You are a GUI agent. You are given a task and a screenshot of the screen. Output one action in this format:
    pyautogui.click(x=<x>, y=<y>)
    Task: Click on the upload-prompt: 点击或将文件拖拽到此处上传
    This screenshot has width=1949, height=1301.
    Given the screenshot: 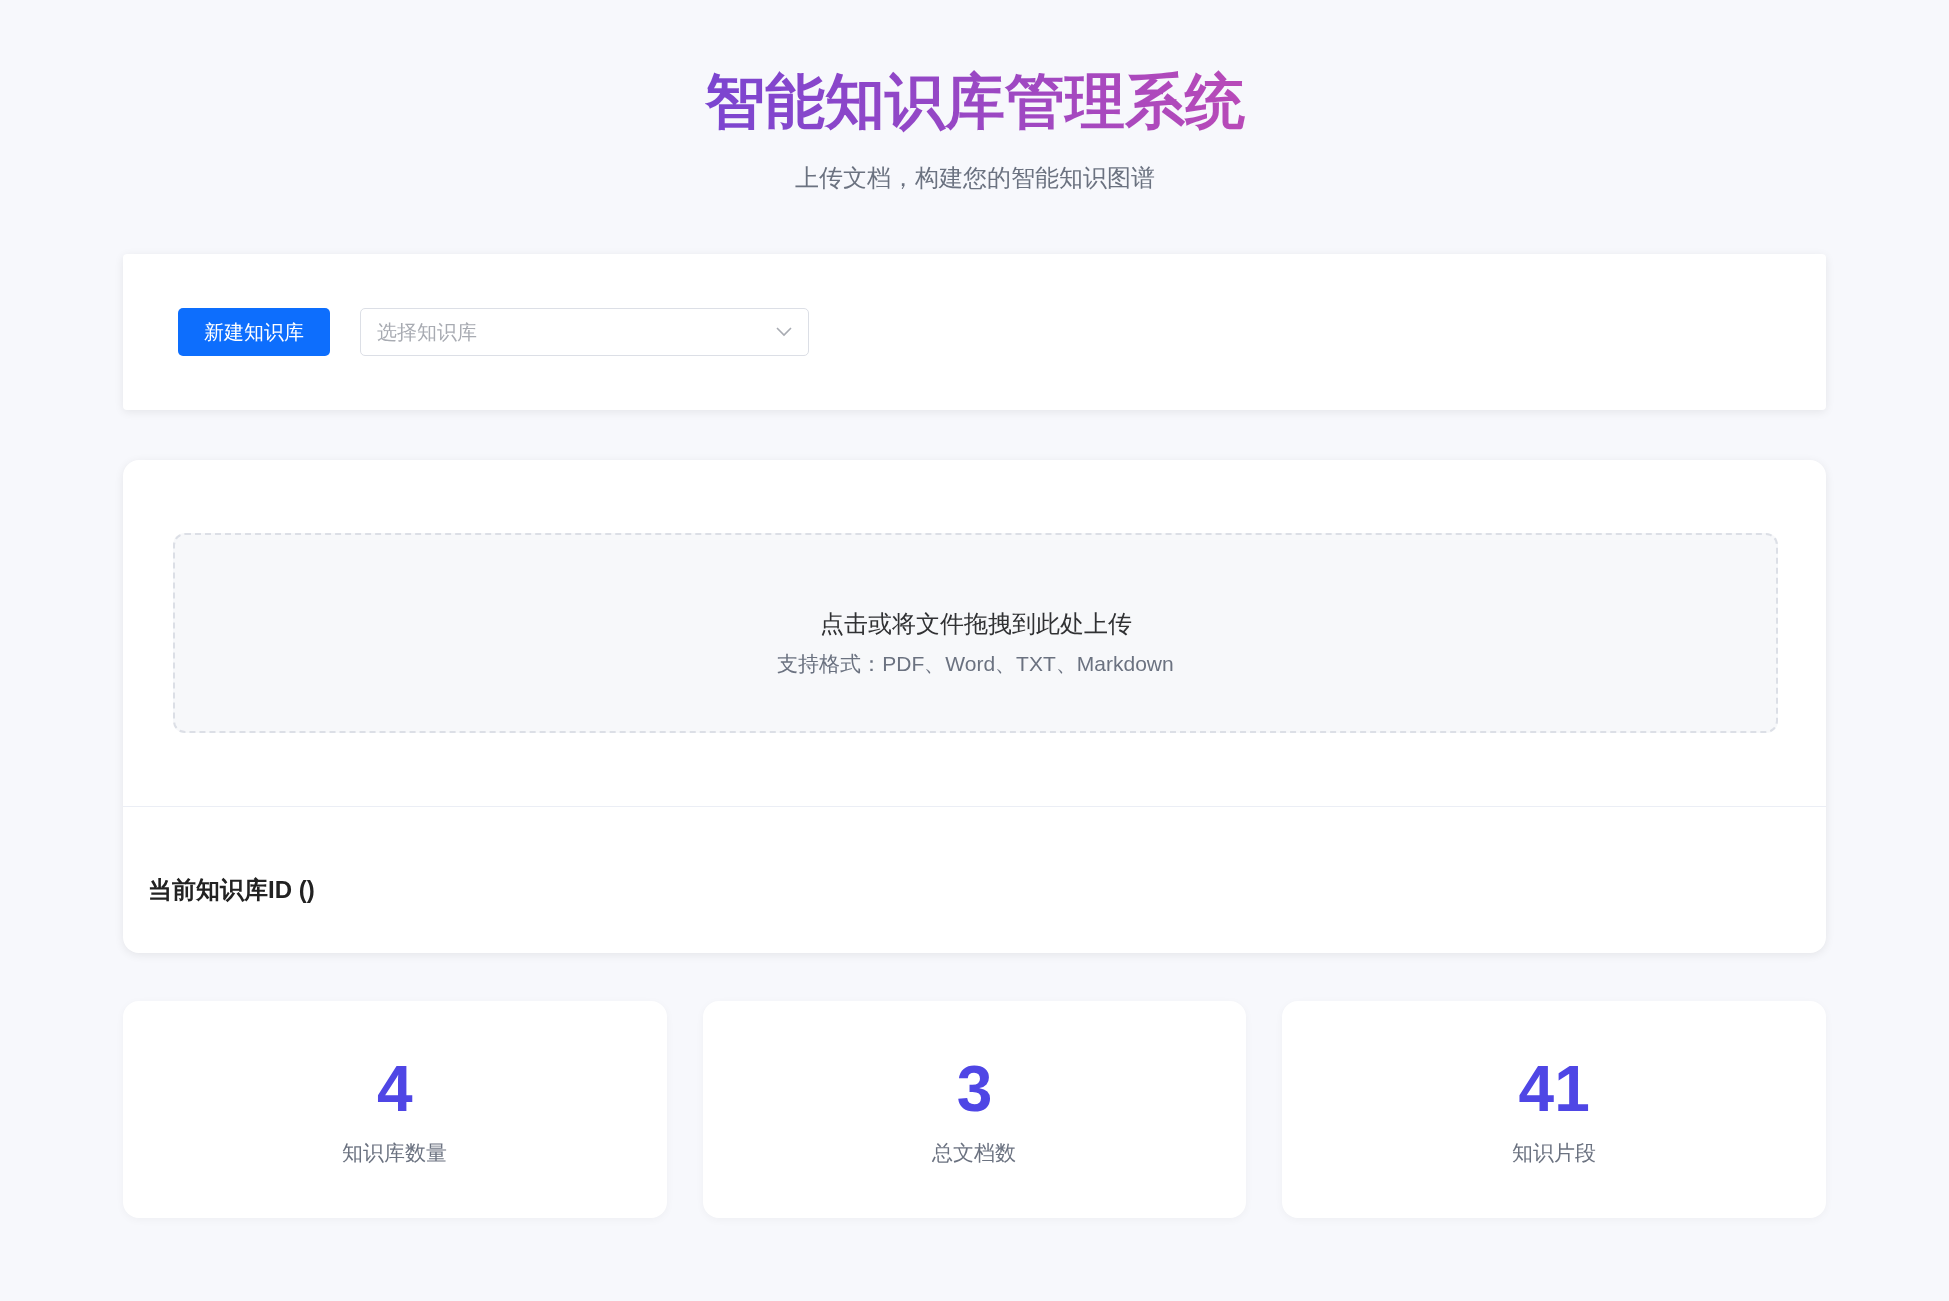 What is the action you would take?
    pyautogui.click(x=975, y=624)
    